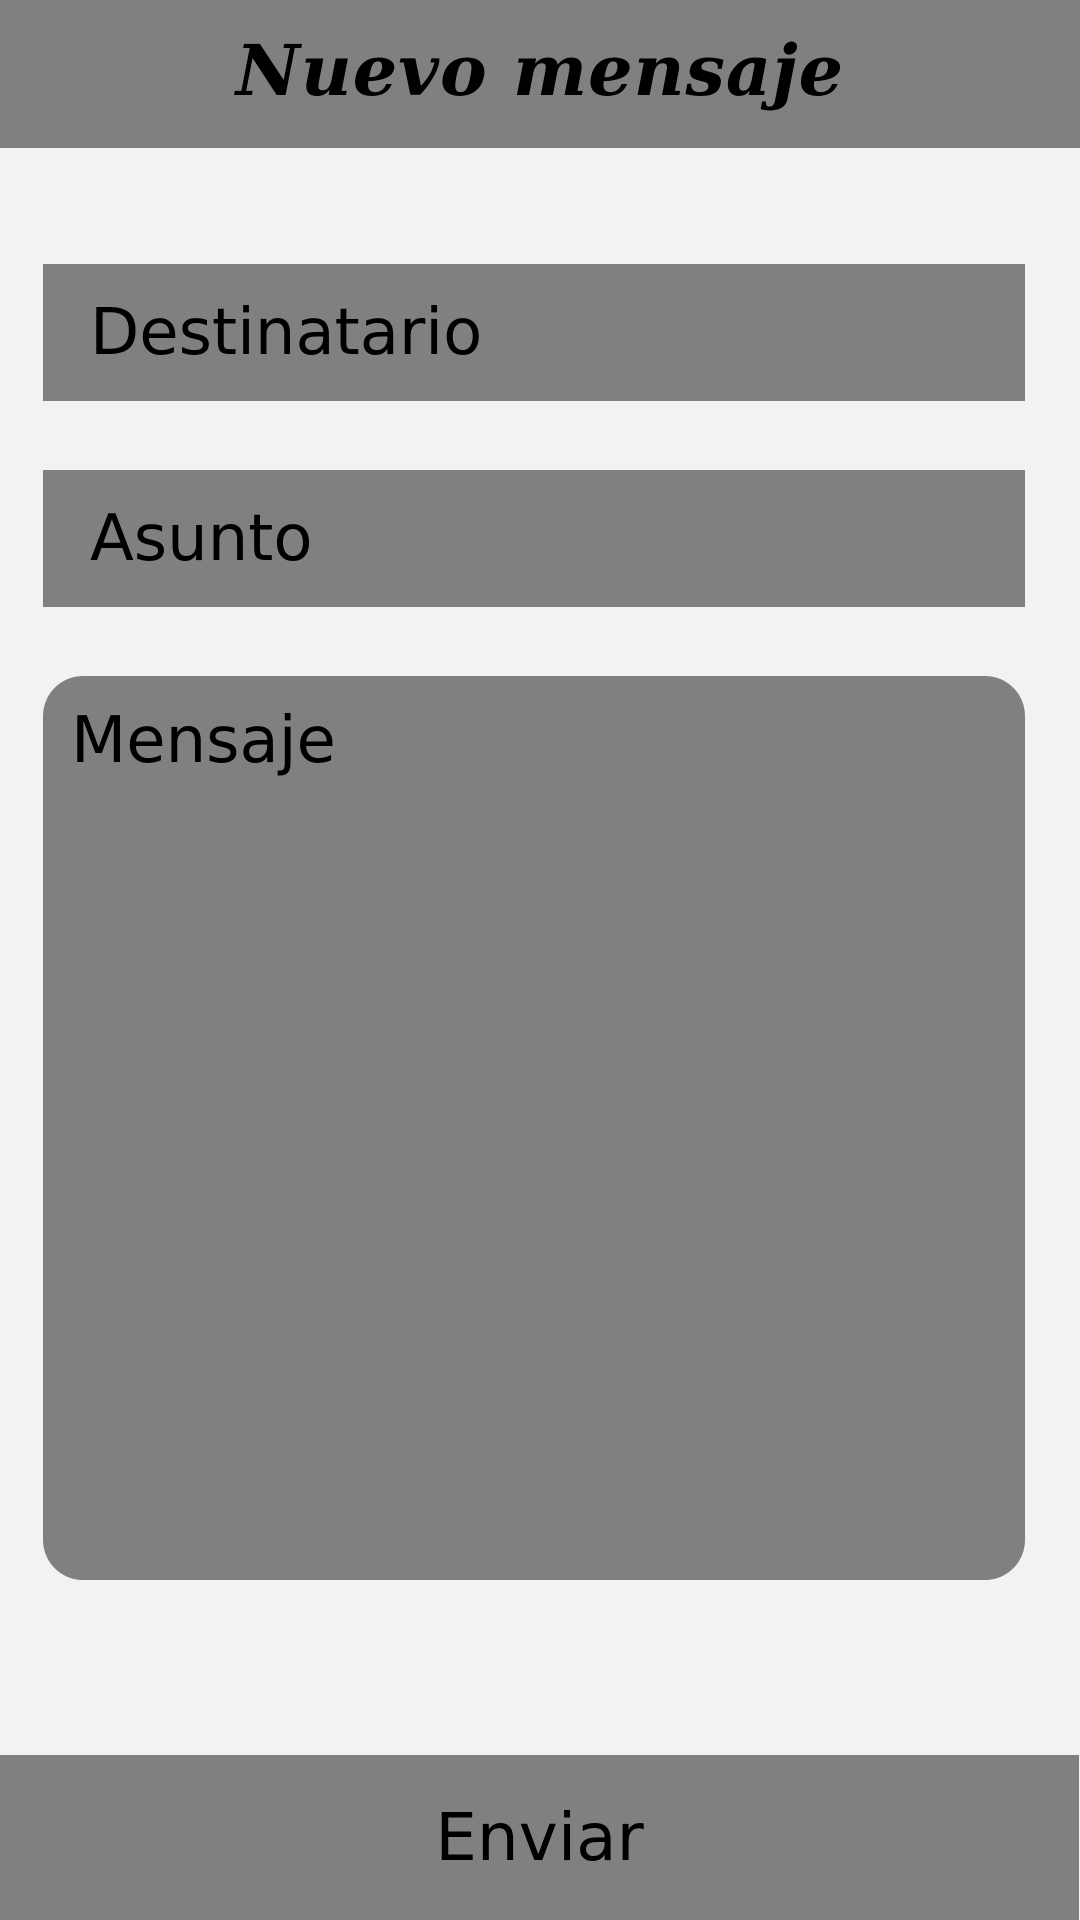 This screenshot has width=1080, height=1920. I want to click on send-button-label: Enviar, so click(539, 1837).